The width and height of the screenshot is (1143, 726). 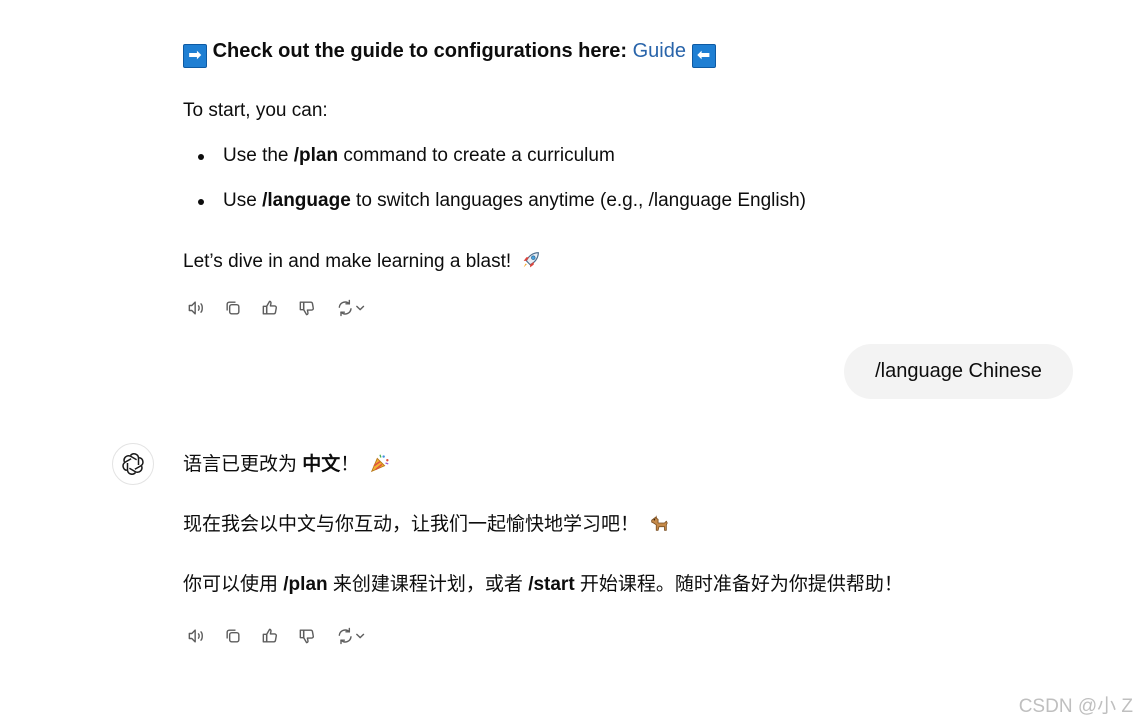 I want to click on message-text: 开始课程。随时准备好为你提供帮助！, so click(x=738, y=584).